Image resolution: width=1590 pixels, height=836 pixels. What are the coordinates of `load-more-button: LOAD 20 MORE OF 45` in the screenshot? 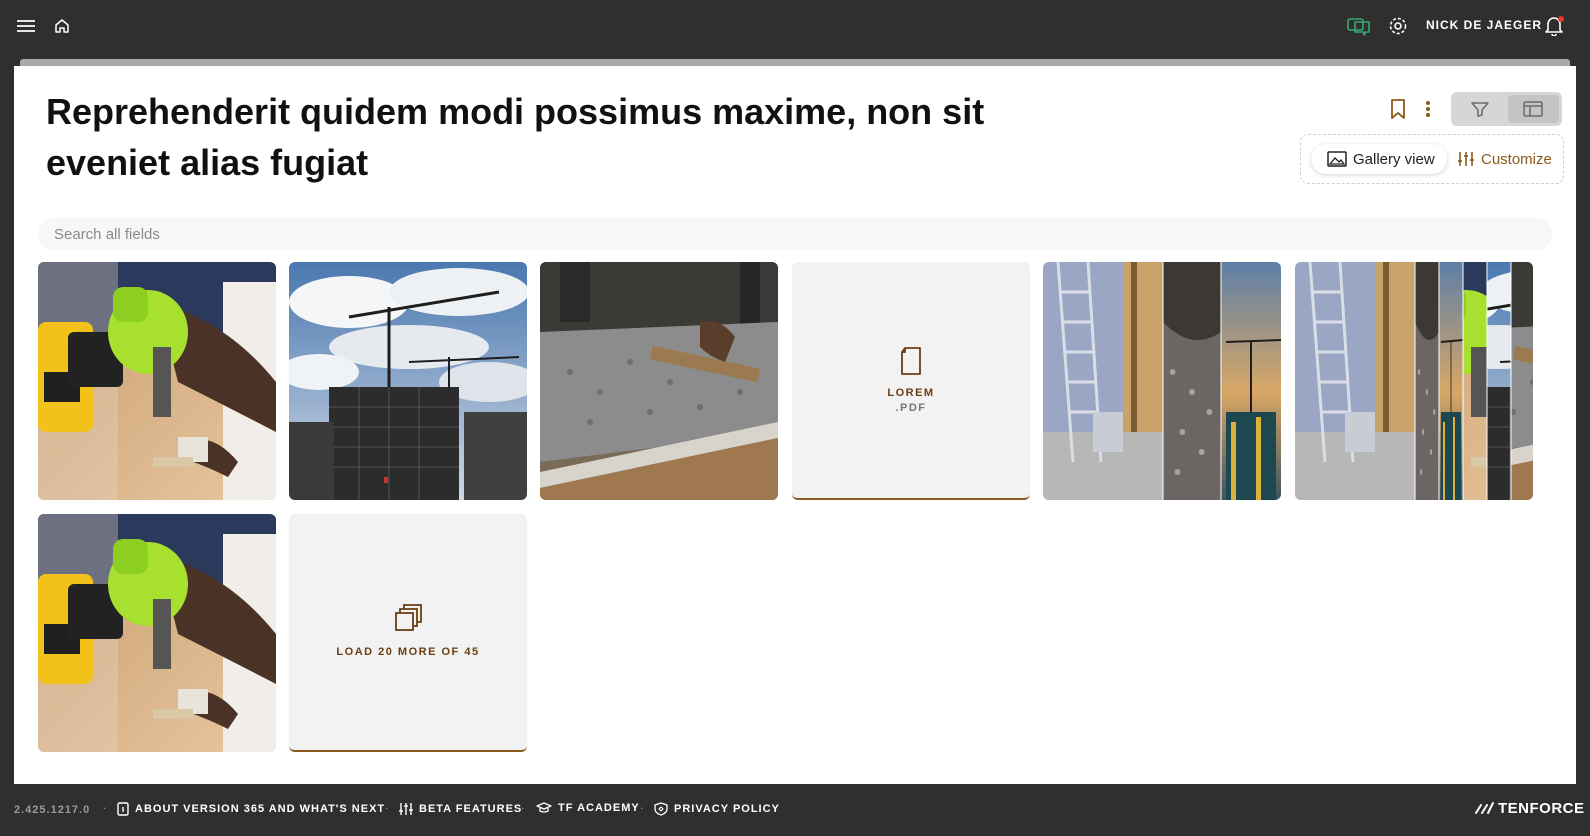 It's located at (408, 633).